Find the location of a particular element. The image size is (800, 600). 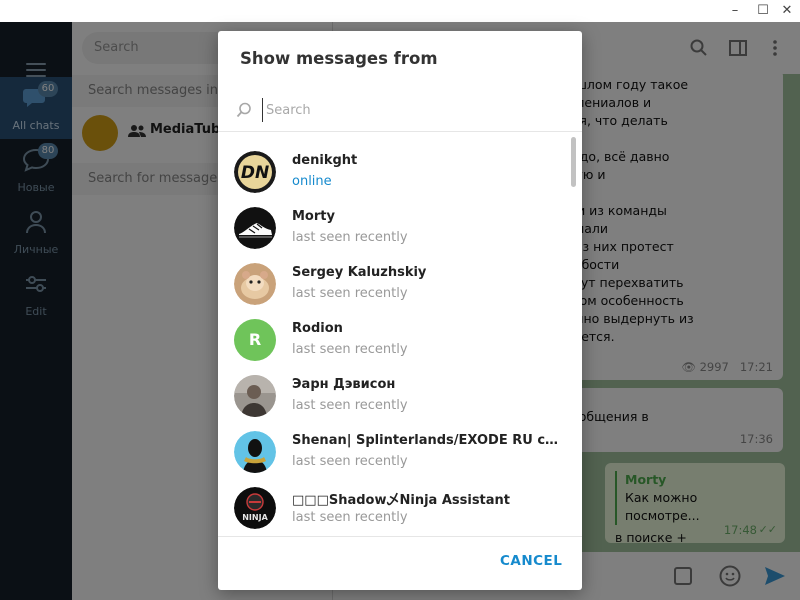

member-row: R Rodion last seen recently is located at coordinates (396, 341).